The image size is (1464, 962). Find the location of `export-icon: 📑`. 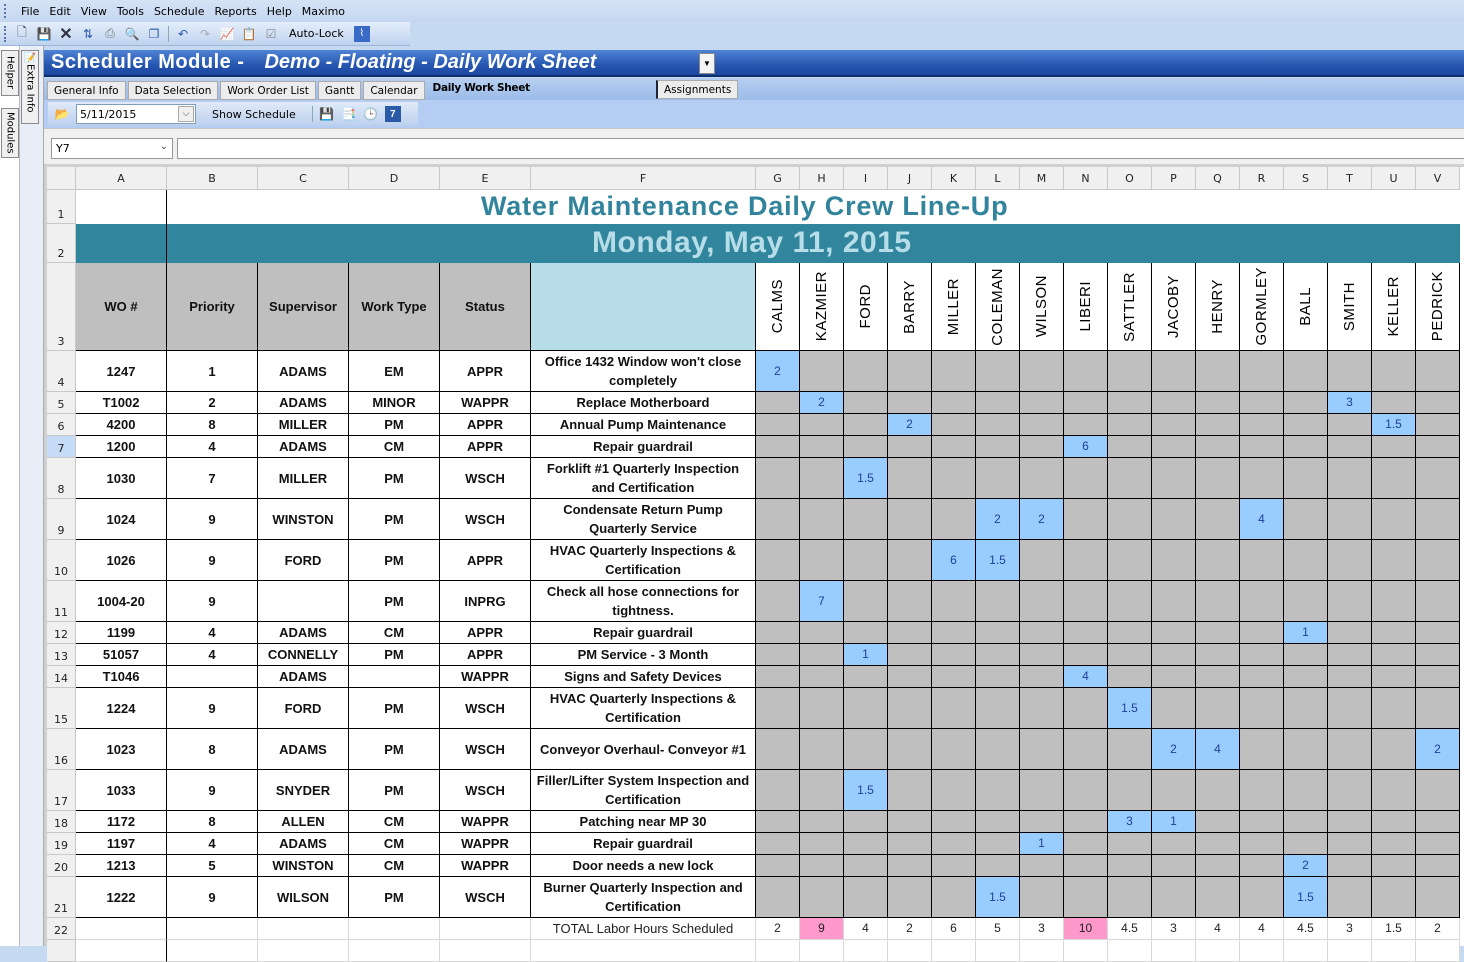

export-icon: 📑 is located at coordinates (349, 114).